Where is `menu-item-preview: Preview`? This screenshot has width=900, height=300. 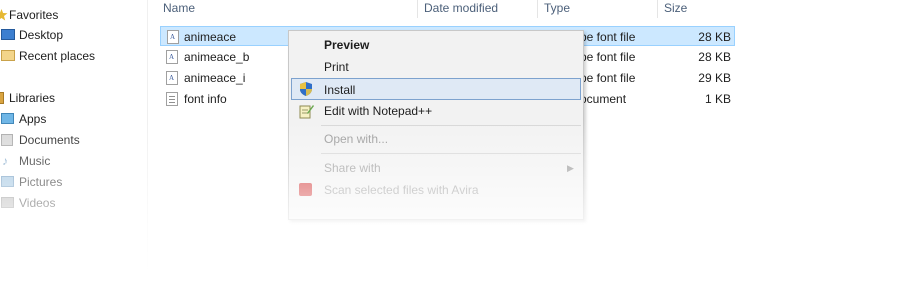 menu-item-preview: Preview is located at coordinates (436, 45).